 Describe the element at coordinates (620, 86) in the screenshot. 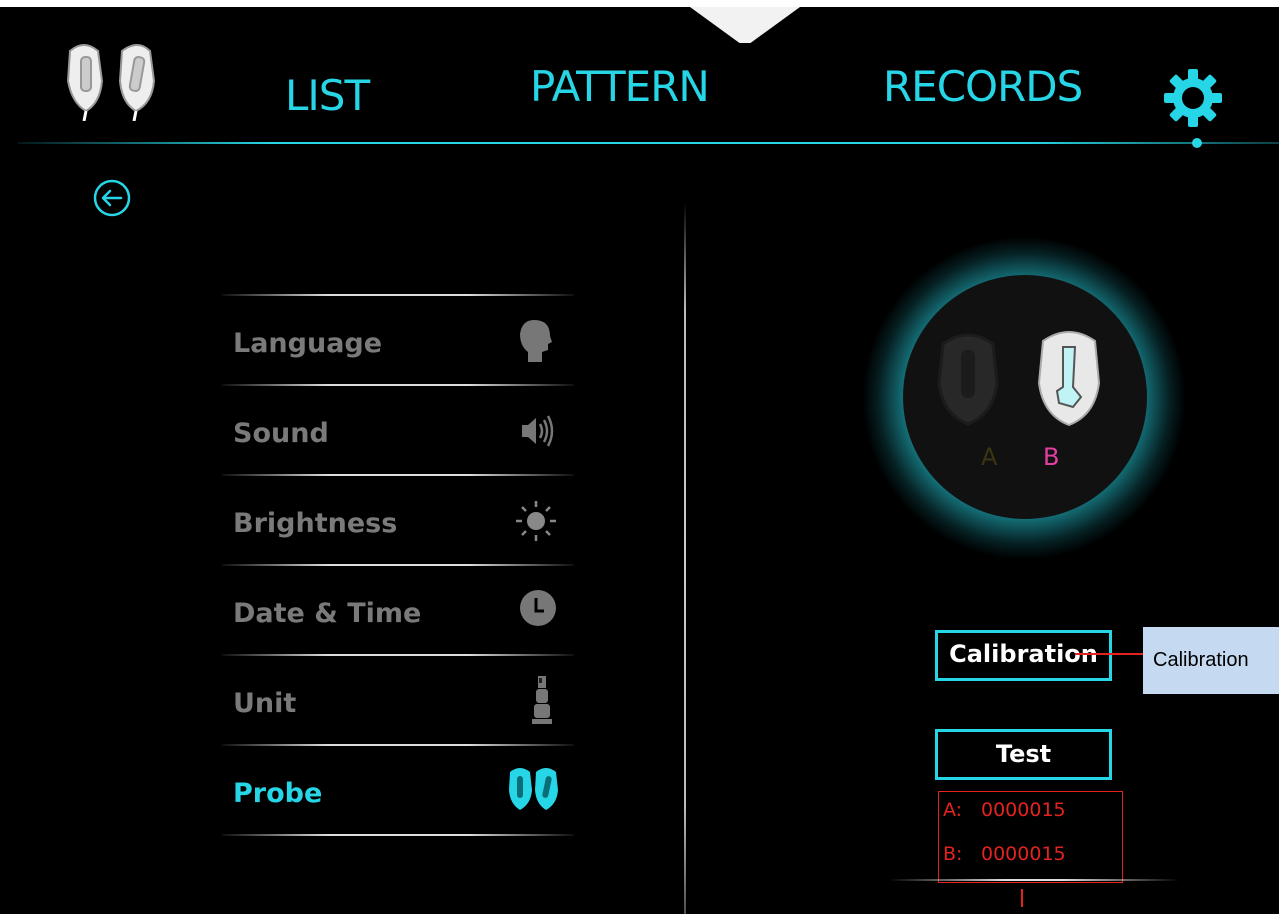

I see `tab-pattern: PATTERN` at that location.